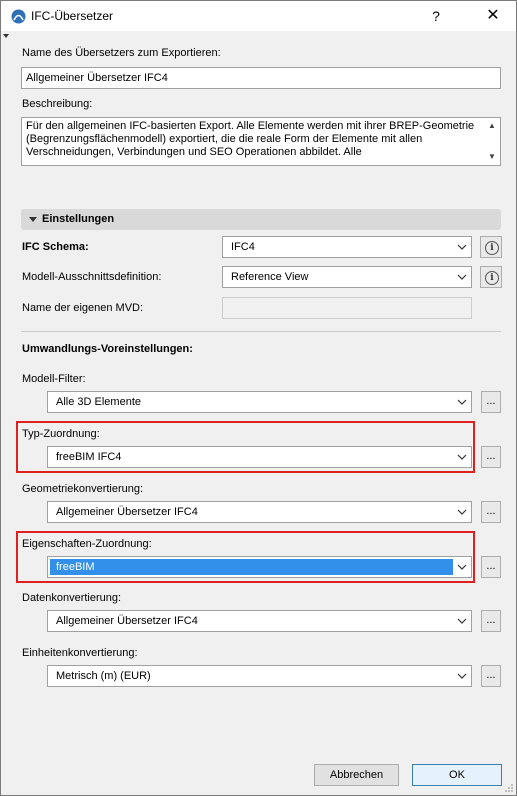  What do you see at coordinates (83, 489) in the screenshot?
I see `geometry-conversion-label: Geometriekonvertierung:` at bounding box center [83, 489].